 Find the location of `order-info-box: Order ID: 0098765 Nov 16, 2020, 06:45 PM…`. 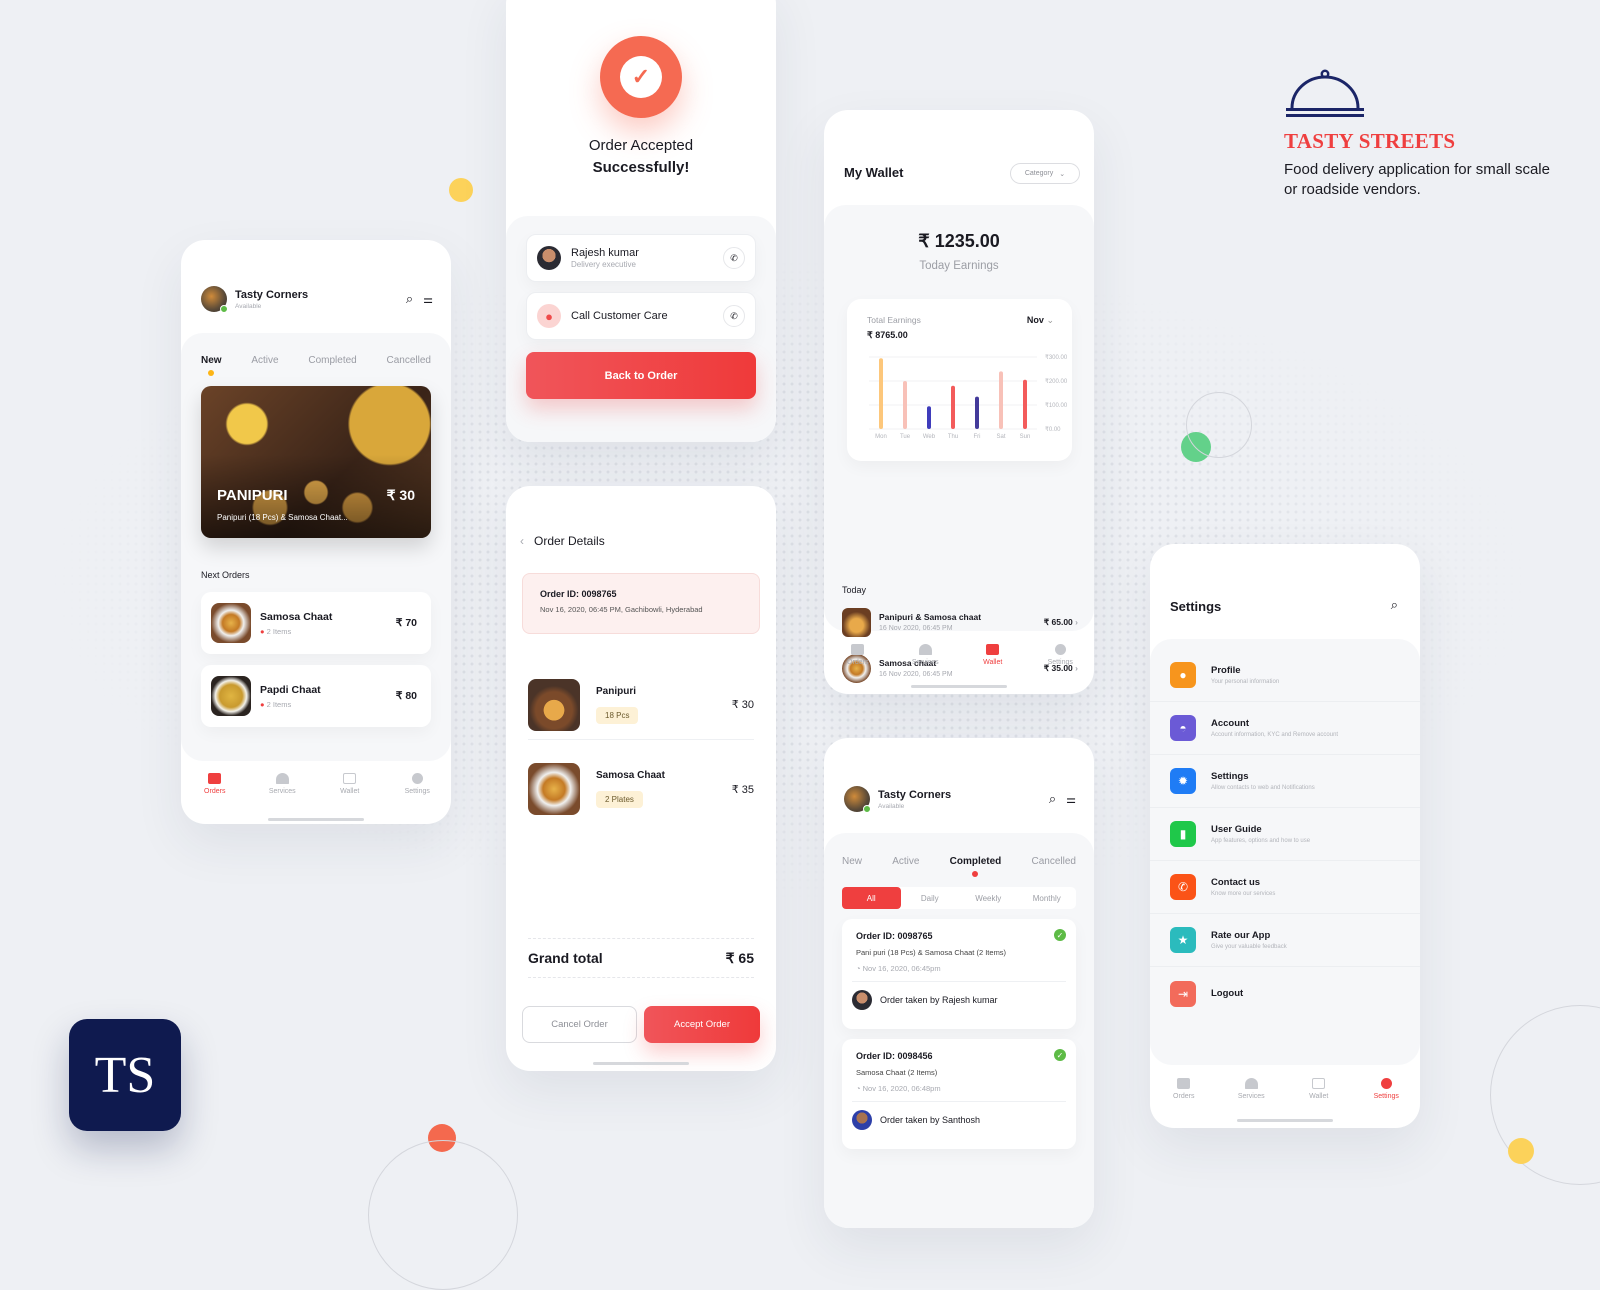

order-info-box: Order ID: 0098765 Nov 16, 2020, 06:45 PM… is located at coordinates (641, 603).